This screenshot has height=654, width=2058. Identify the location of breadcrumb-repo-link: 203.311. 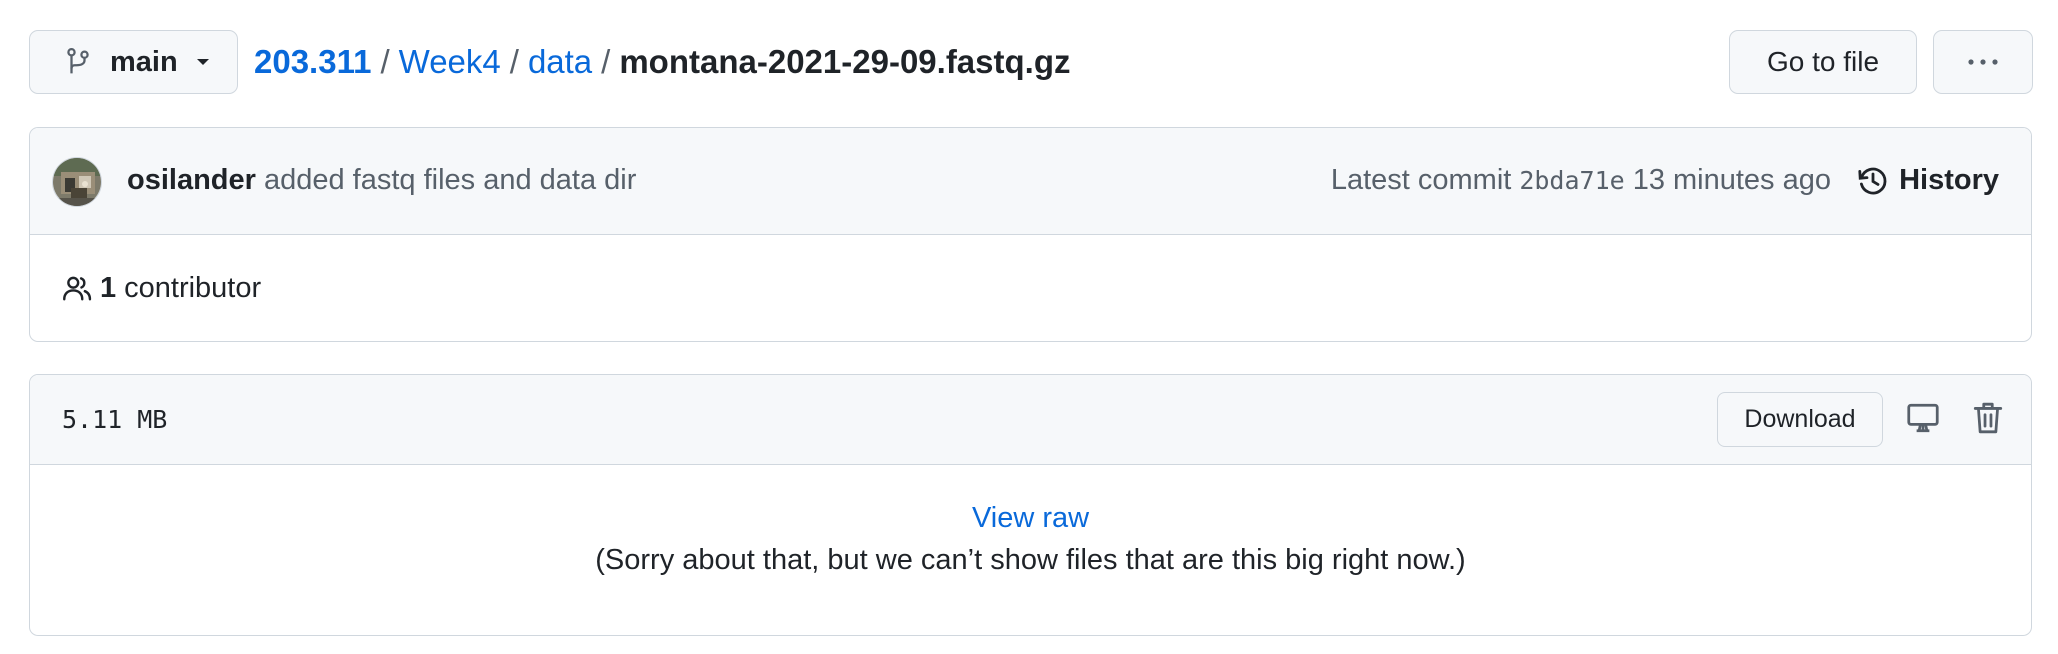
(312, 62).